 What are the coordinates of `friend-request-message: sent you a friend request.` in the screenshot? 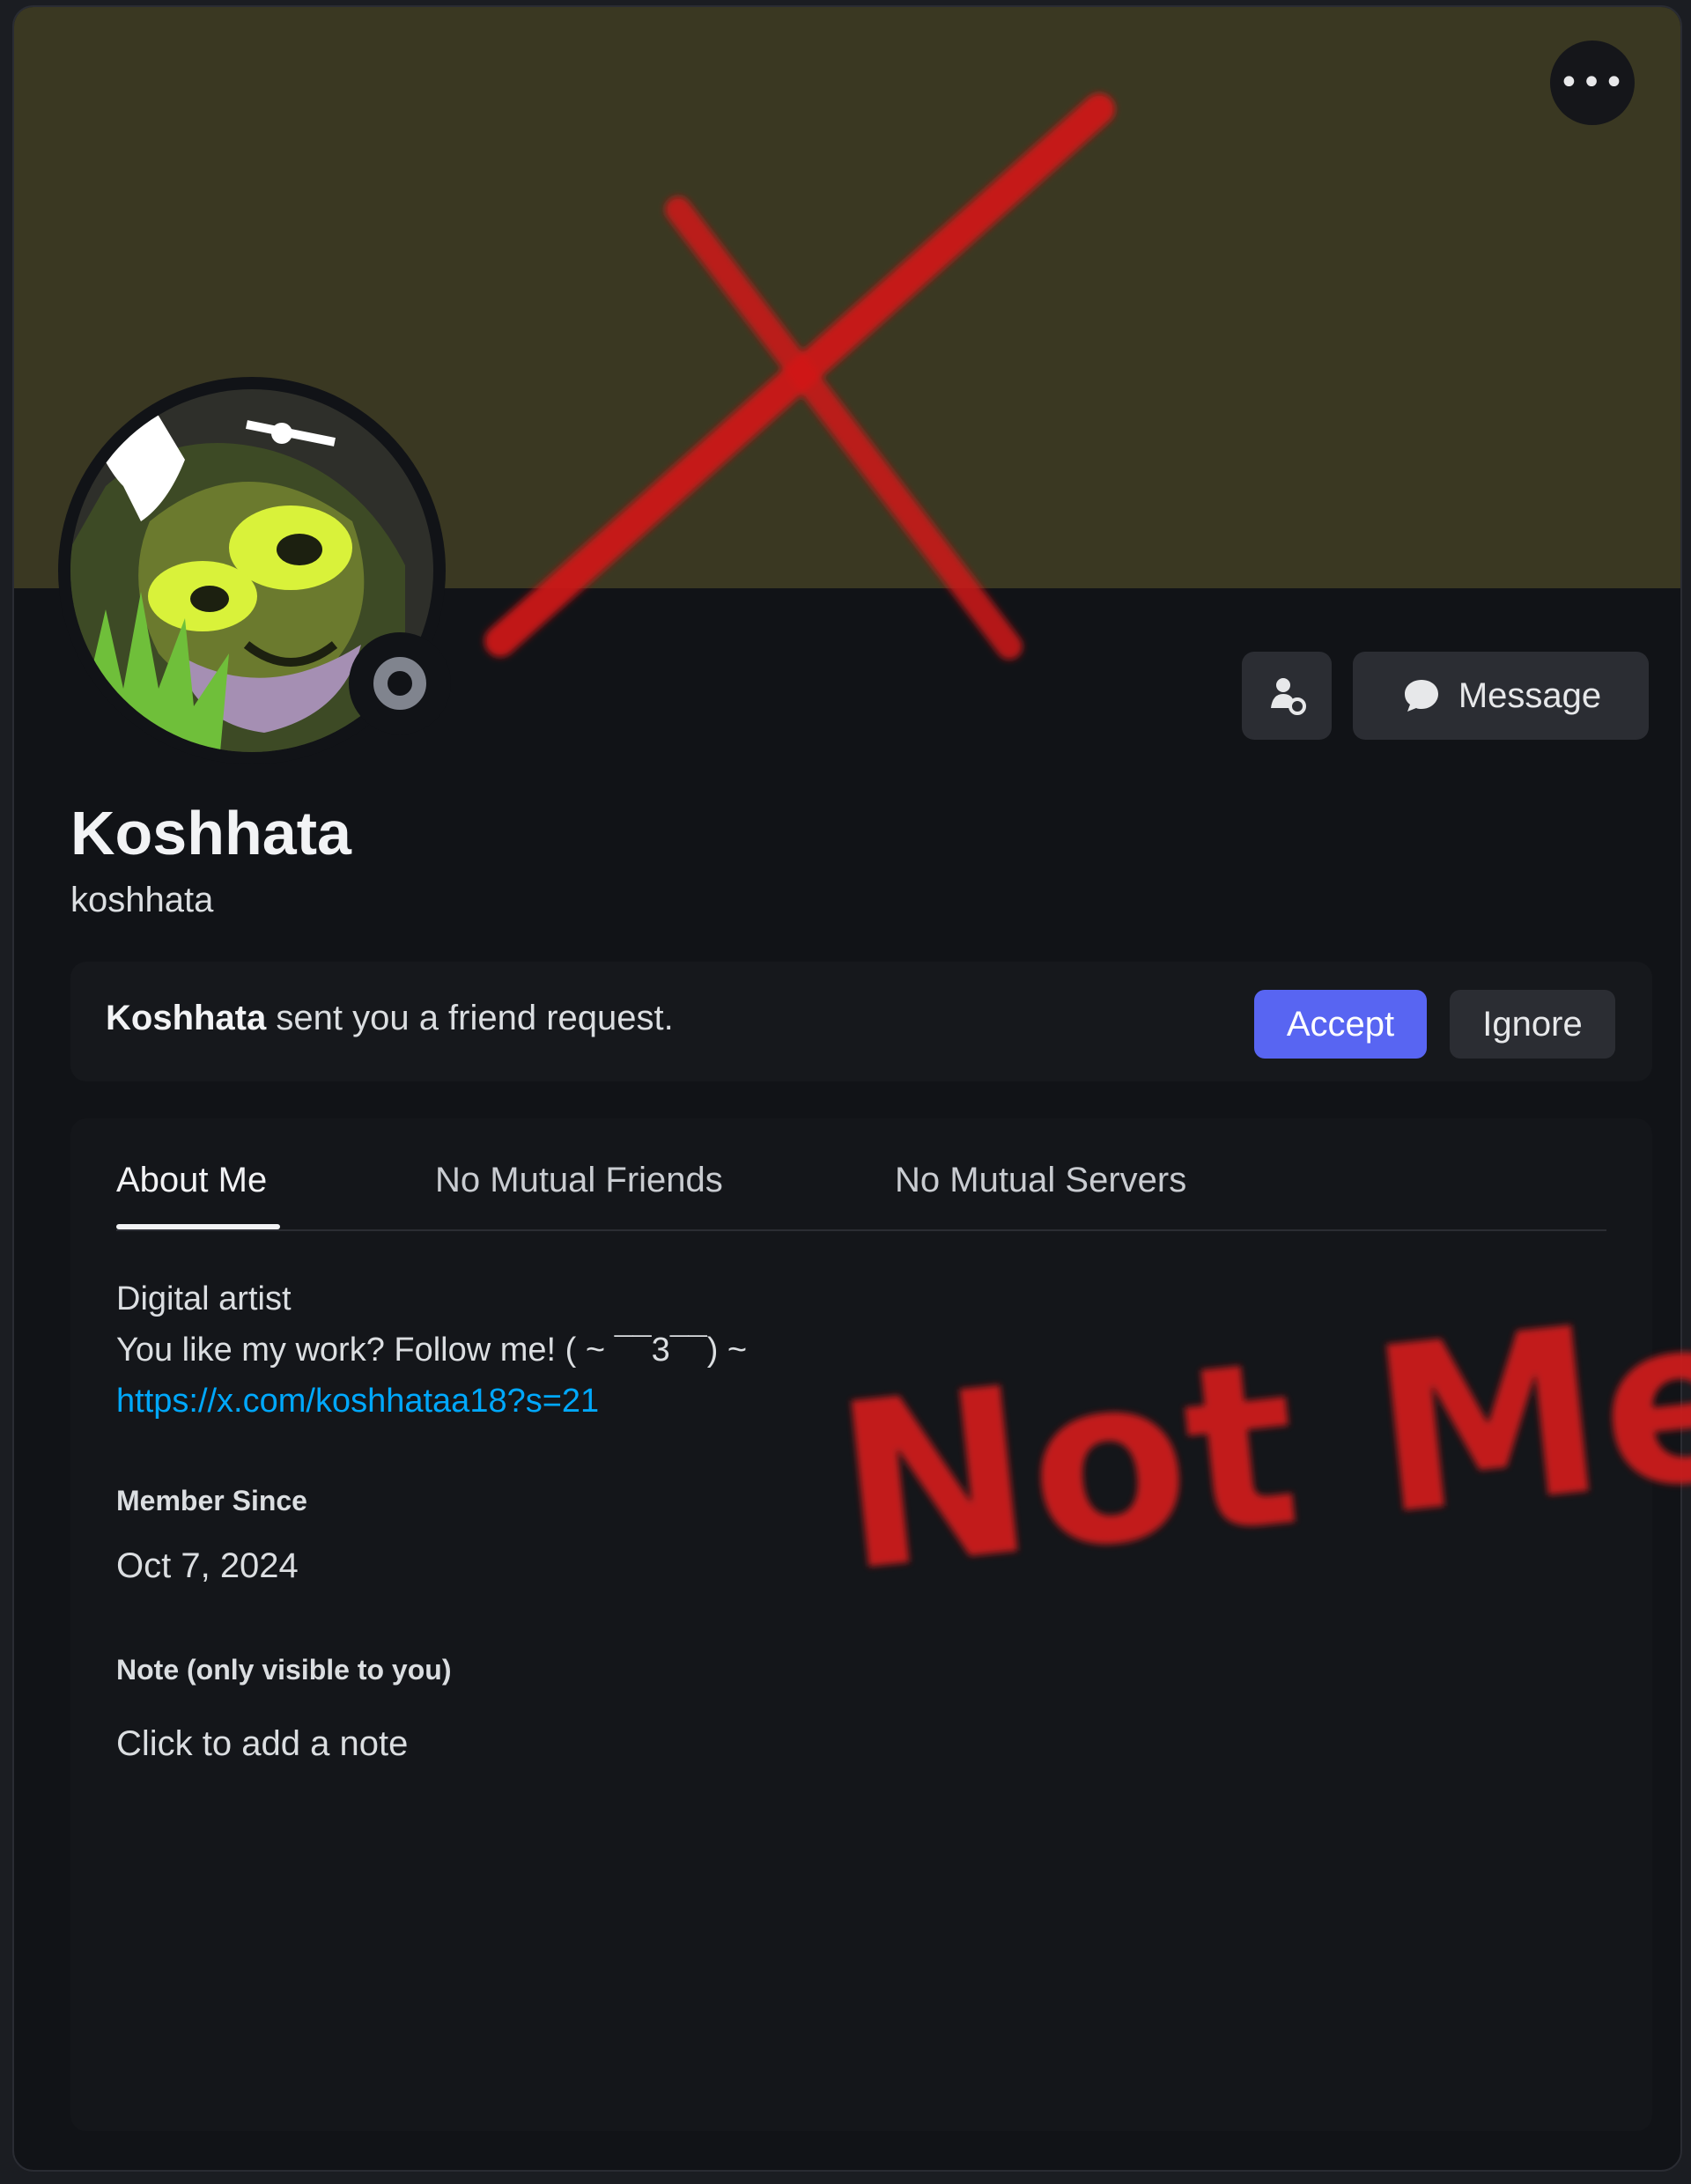 It's located at (470, 1018).